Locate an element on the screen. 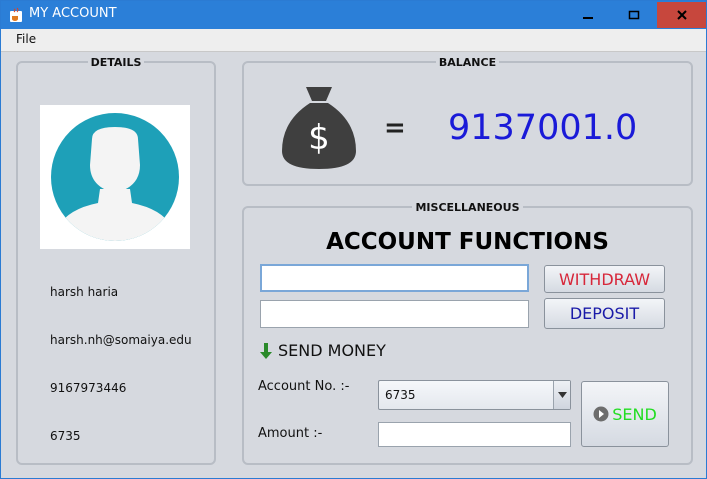  send-button: SEND is located at coordinates (625, 414).